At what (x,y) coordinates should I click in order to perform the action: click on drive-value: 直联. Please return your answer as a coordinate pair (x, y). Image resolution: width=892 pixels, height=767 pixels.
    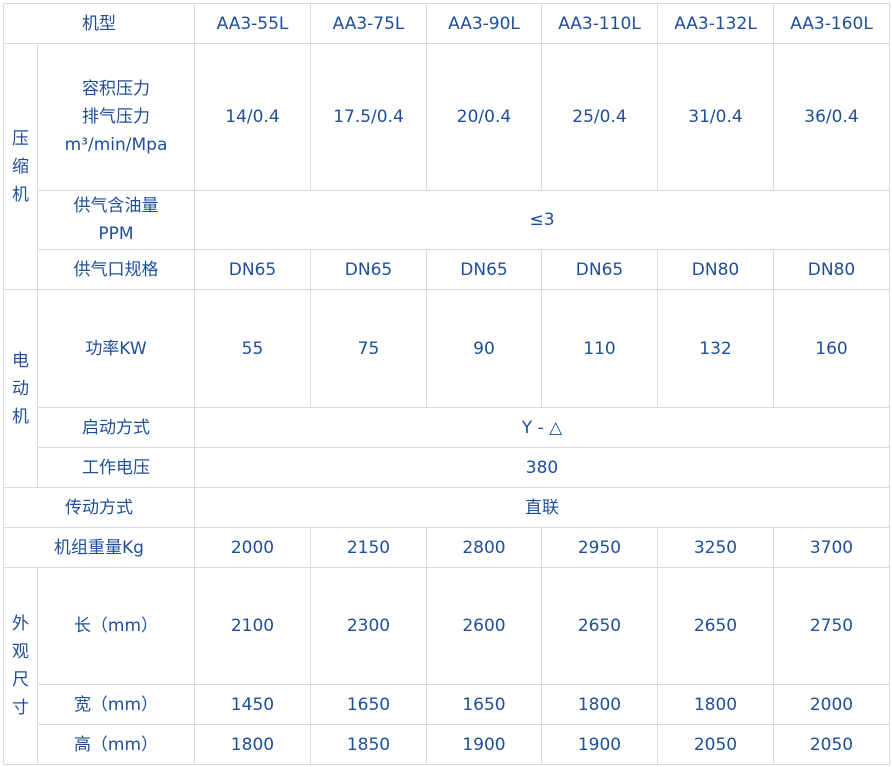
    Looking at the image, I should click on (542, 507).